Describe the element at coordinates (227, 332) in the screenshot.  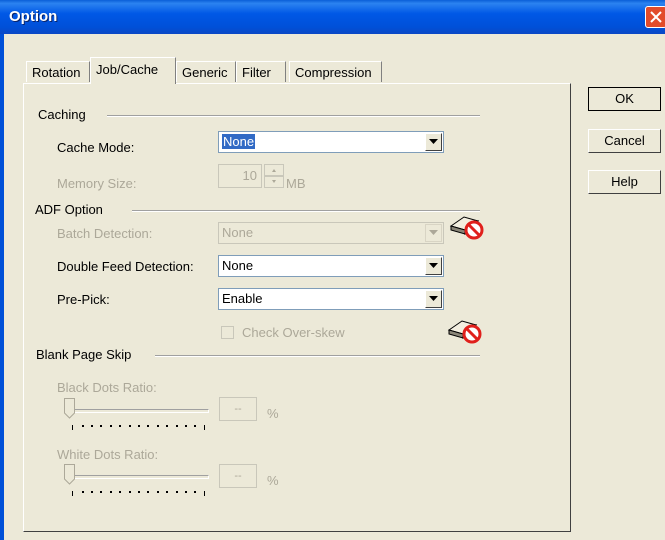
I see `check-overskew-checkbox` at that location.